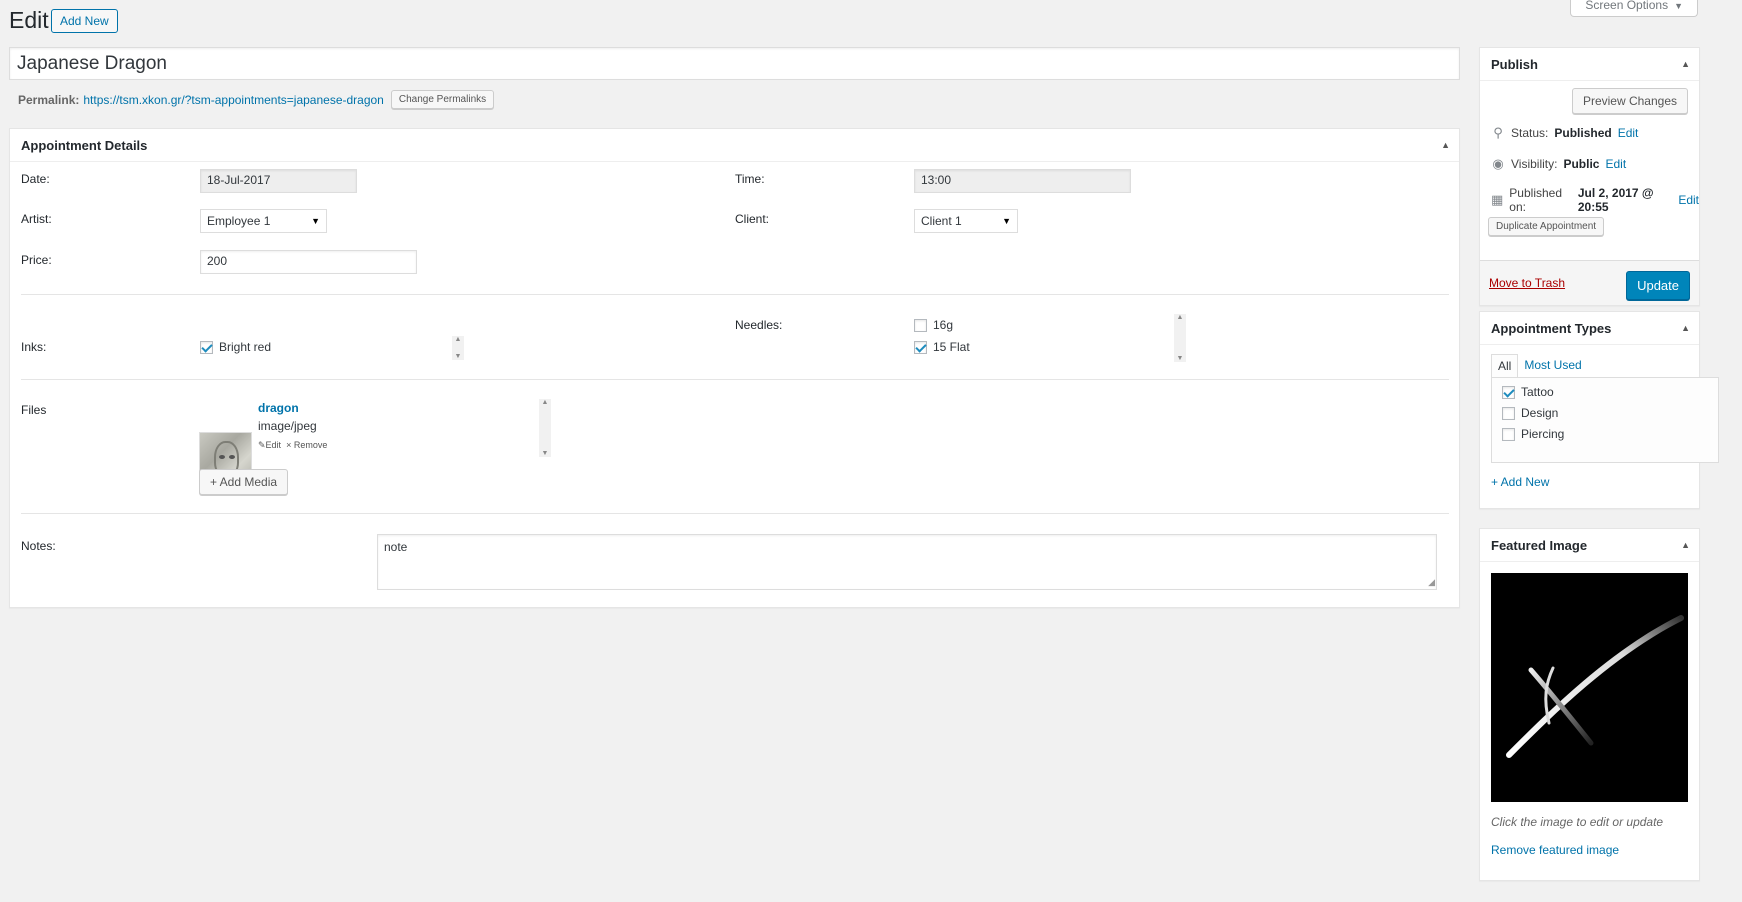  What do you see at coordinates (1688, 200) in the screenshot?
I see `published-edit-link: Edit` at bounding box center [1688, 200].